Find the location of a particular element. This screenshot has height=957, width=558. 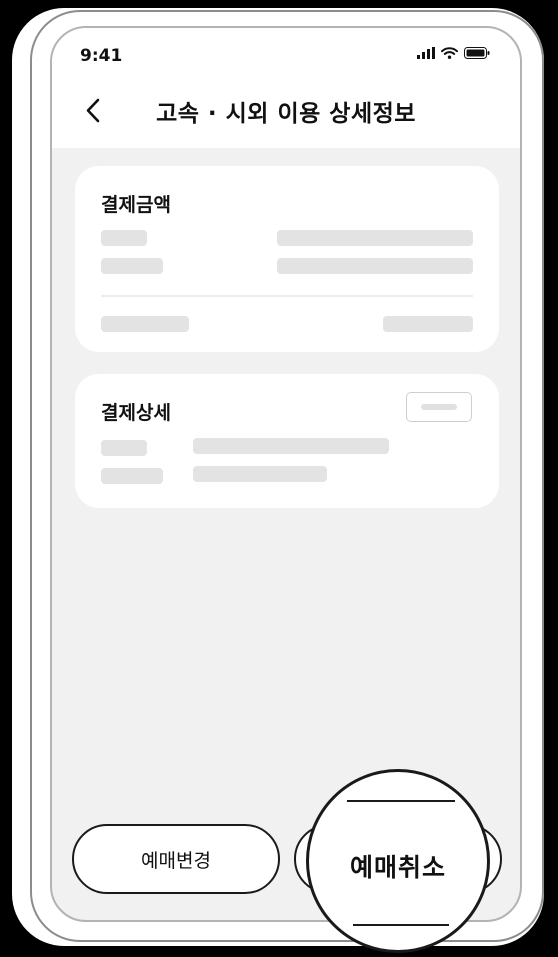

status-icons is located at coordinates (453, 53).